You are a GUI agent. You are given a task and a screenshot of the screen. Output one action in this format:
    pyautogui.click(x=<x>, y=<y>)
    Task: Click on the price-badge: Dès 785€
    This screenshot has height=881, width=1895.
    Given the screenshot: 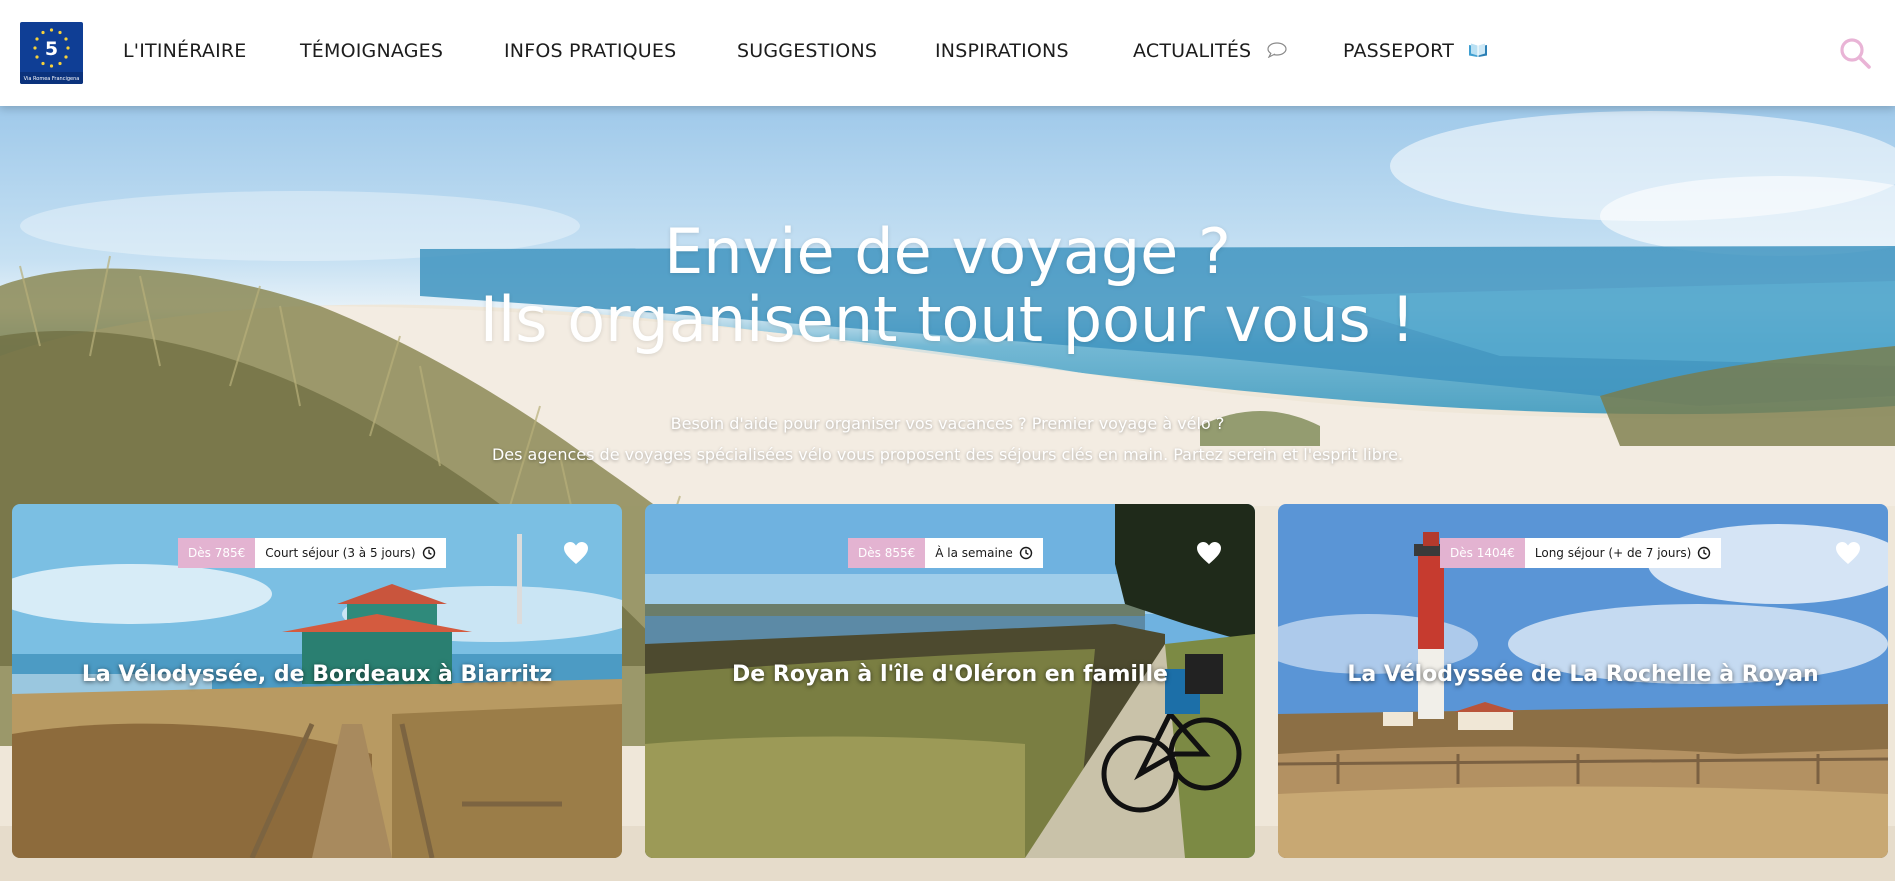 What is the action you would take?
    pyautogui.click(x=217, y=553)
    